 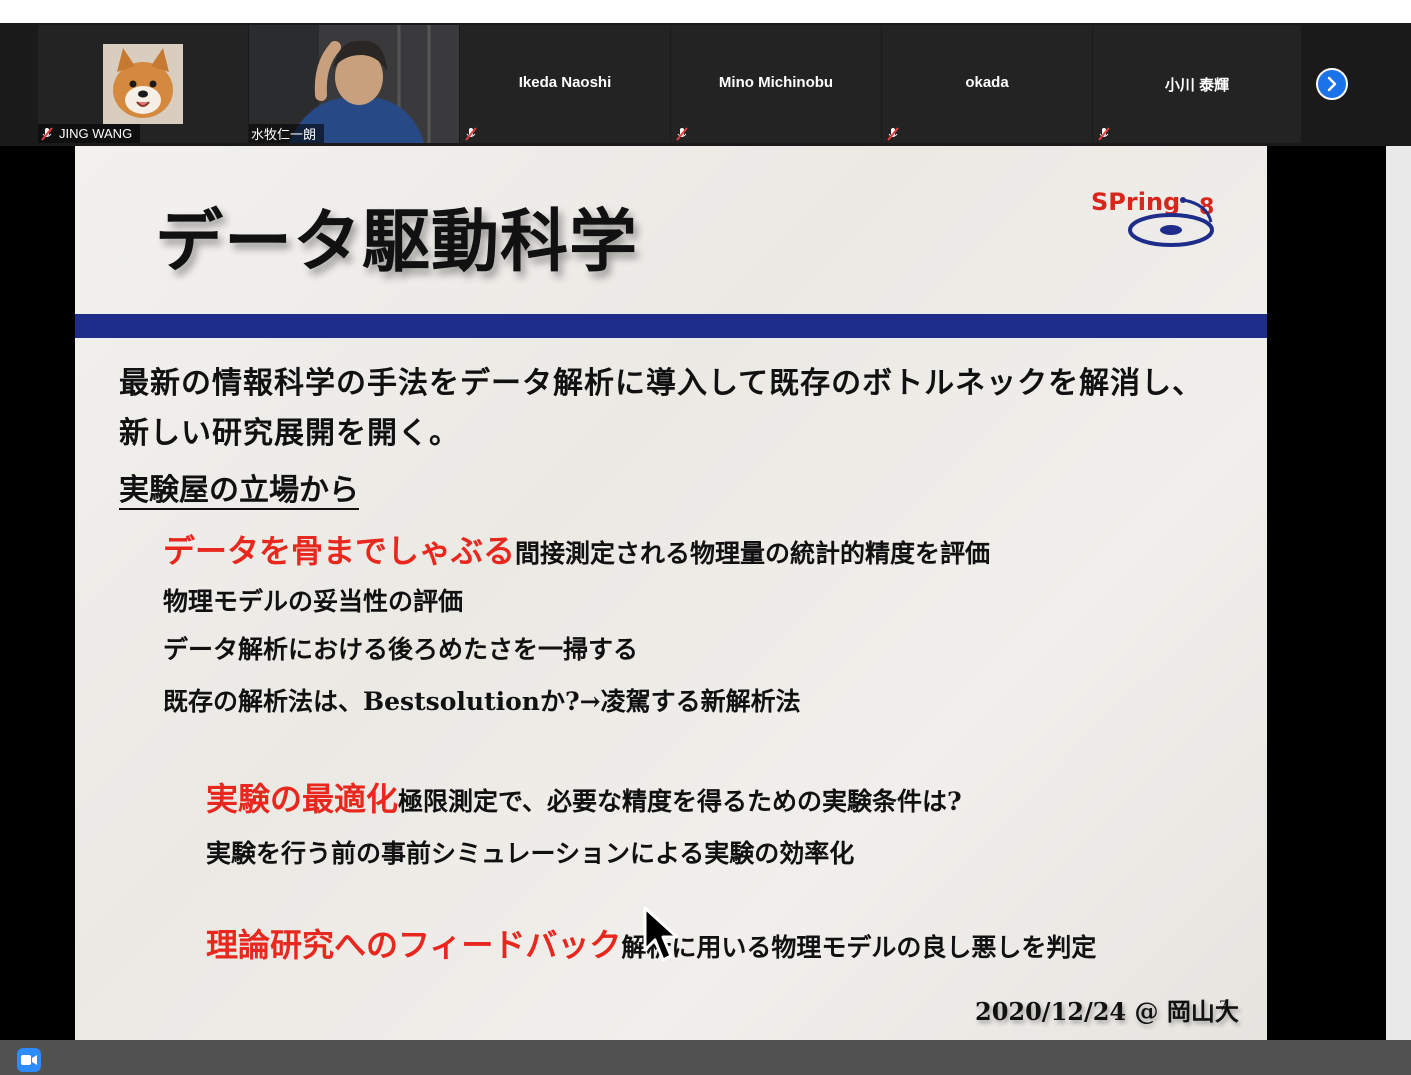 What do you see at coordinates (414, 945) in the screenshot?
I see `bullet-highlight: 理論研究へのフィードバック` at bounding box center [414, 945].